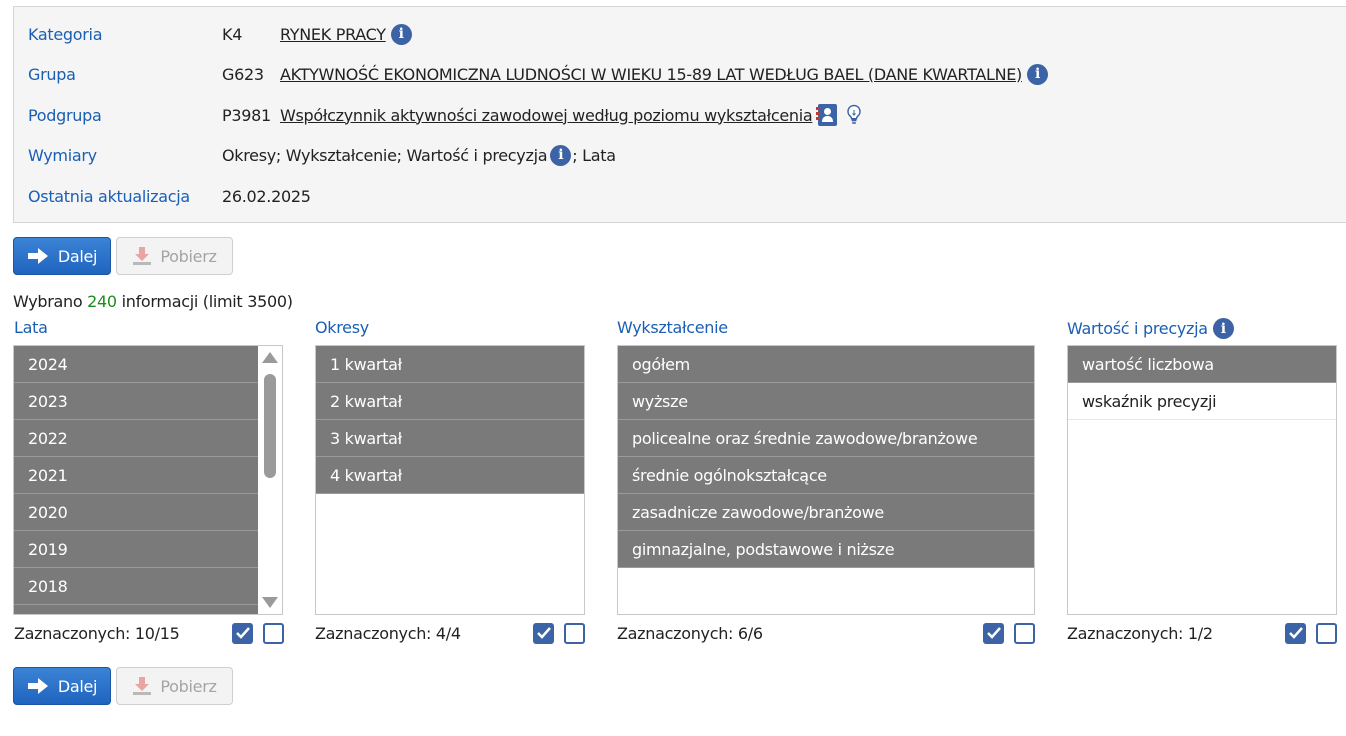  I want to click on contact-card-icon, so click(827, 115).